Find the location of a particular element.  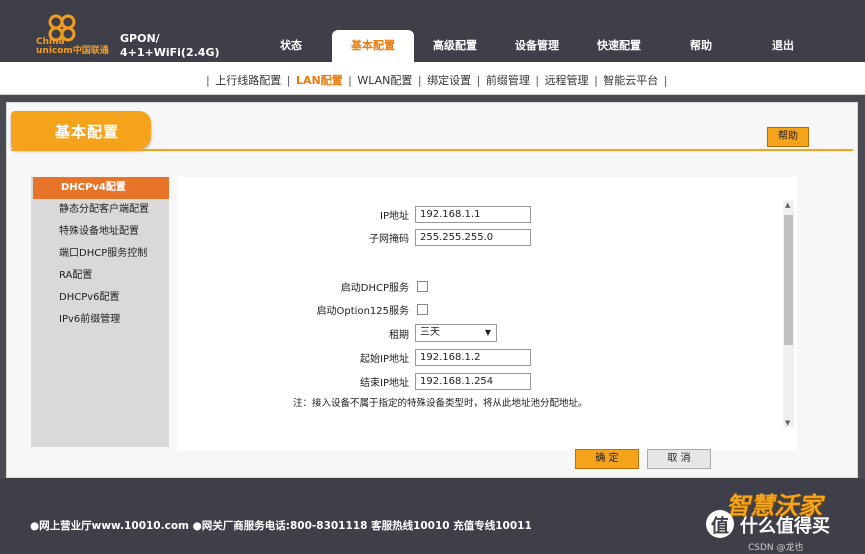

option125-row: 启动Option125服务 is located at coordinates (302, 309).